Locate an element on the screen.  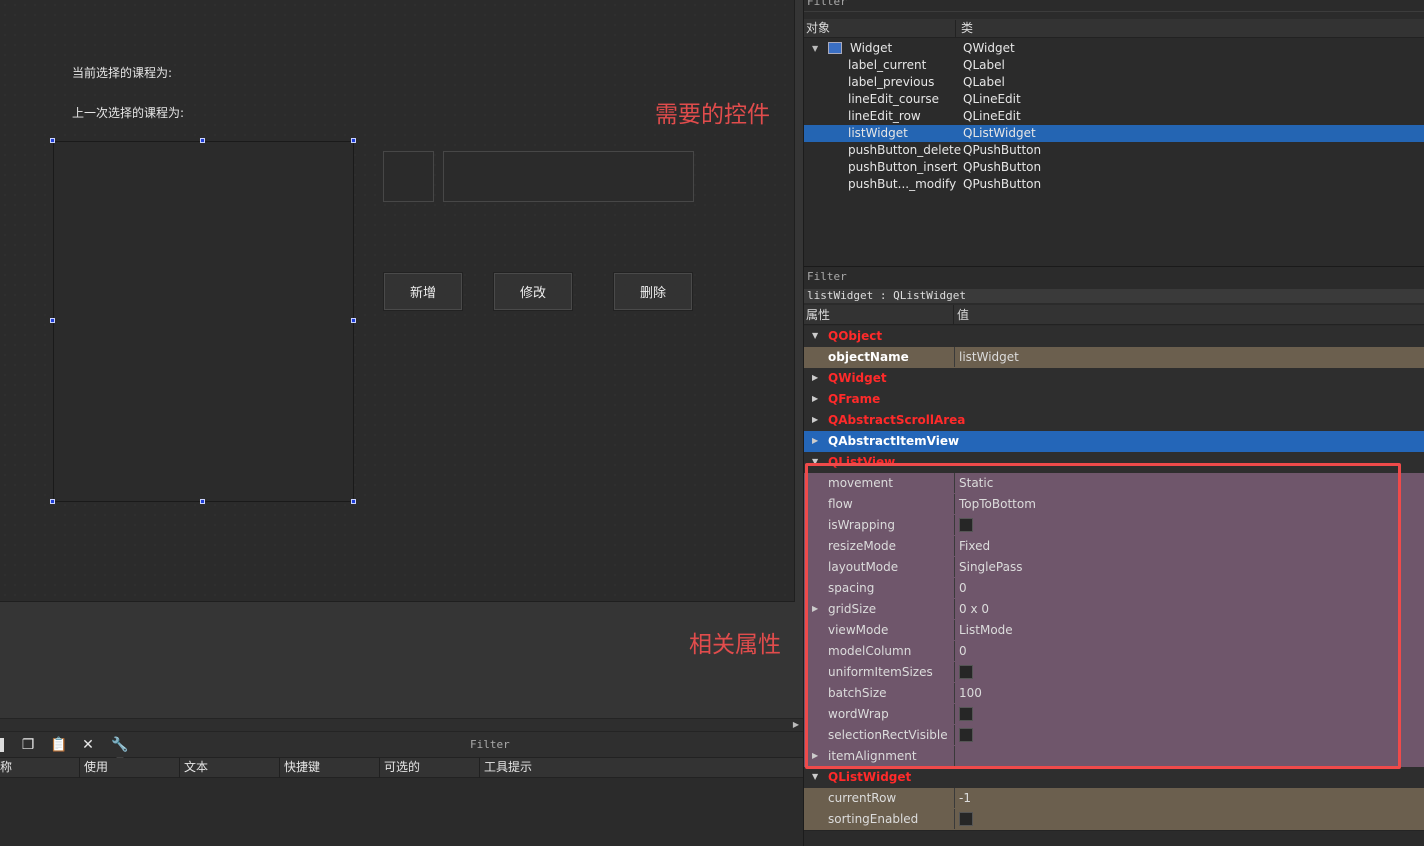
group-qabstractitemview: ▶ QAbstractItemView is located at coordinates (1114, 442).